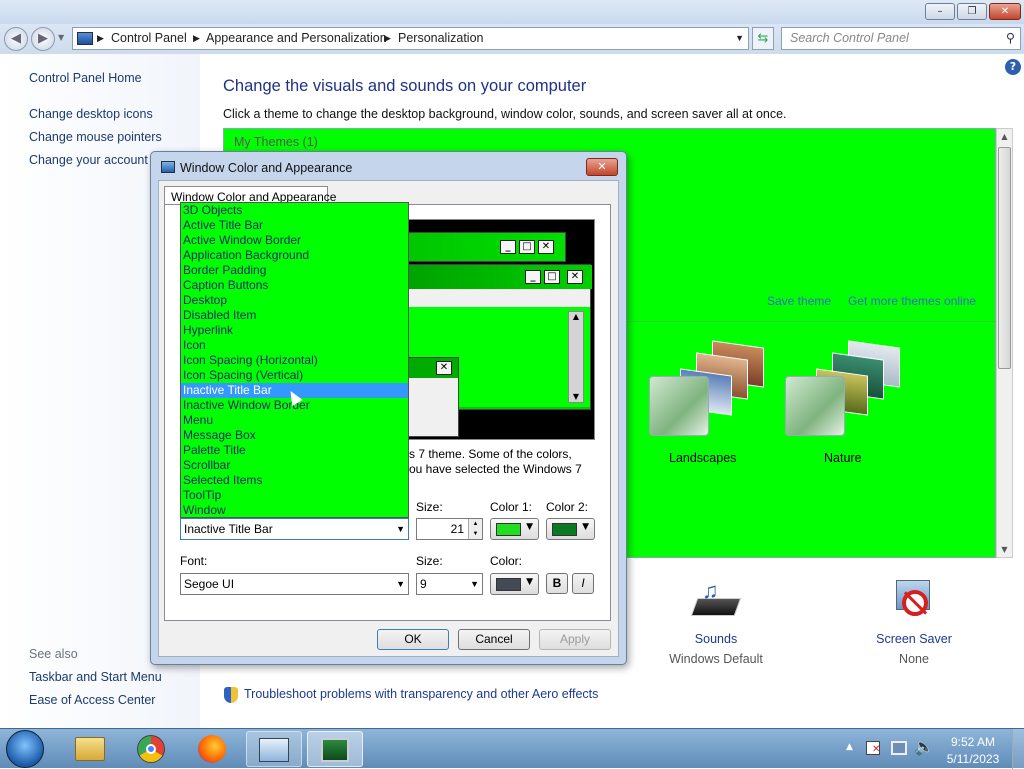 Image resolution: width=1024 pixels, height=769 pixels. Describe the element at coordinates (296, 38) in the screenshot. I see `breadcrumb-appearance: Appearance and Personalization` at that location.